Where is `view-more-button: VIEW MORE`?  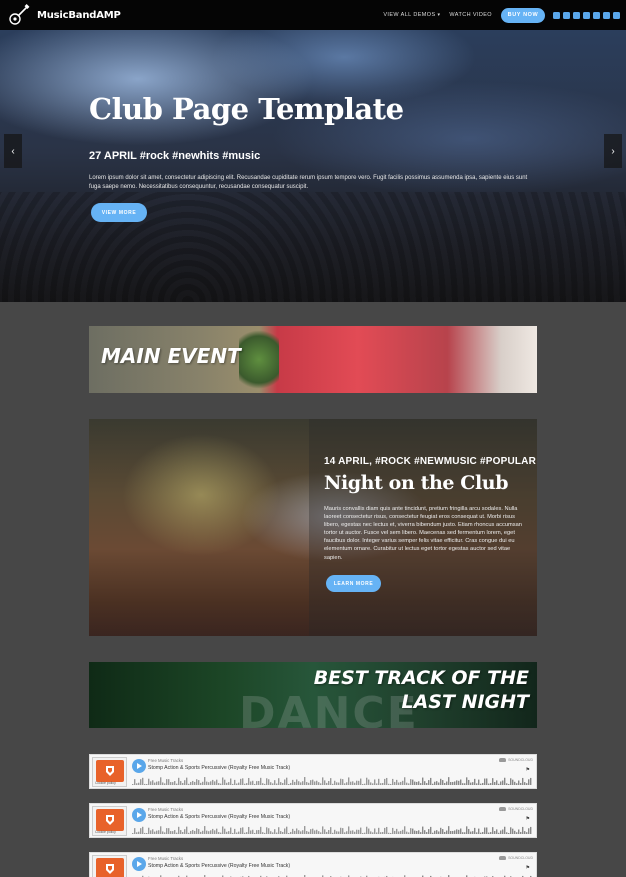
view-more-button: VIEW MORE is located at coordinates (119, 212).